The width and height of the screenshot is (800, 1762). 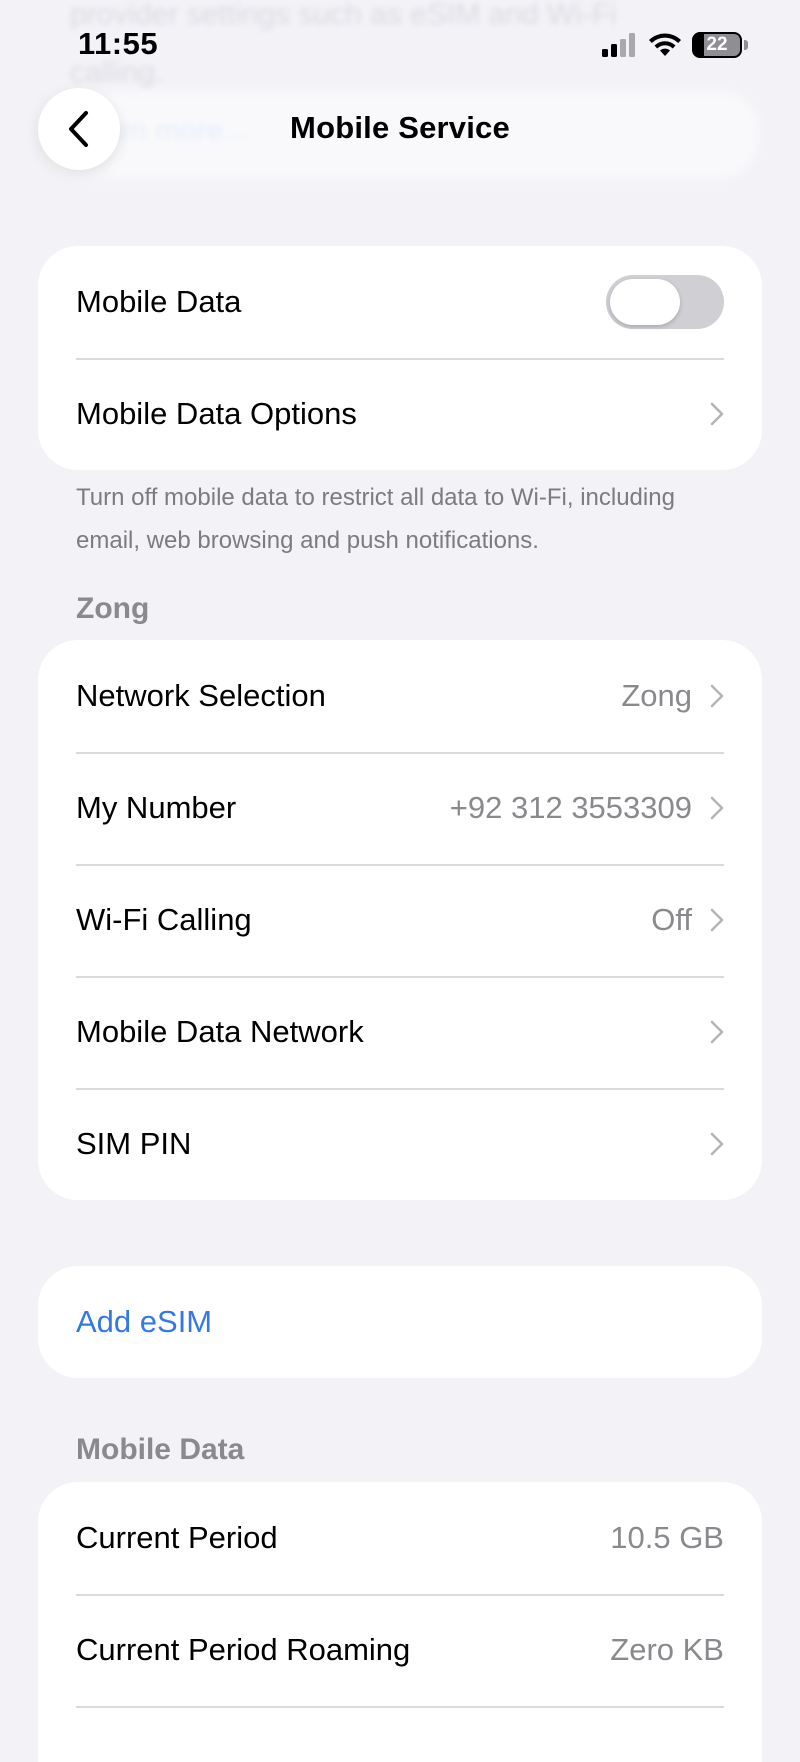 I want to click on cellular-signal-icon, so click(x=618, y=45).